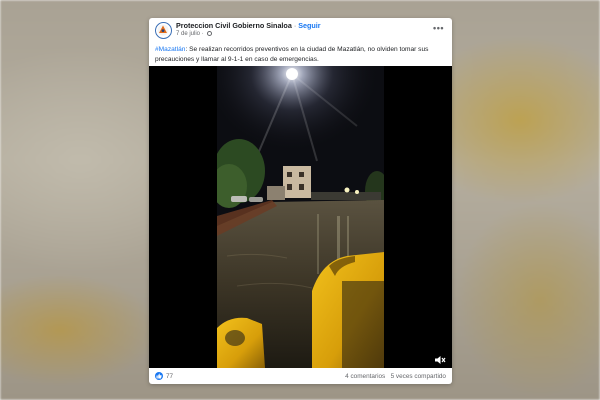  Describe the element at coordinates (170, 49) in the screenshot. I see `hashtag-link: #Mazatlán` at that location.